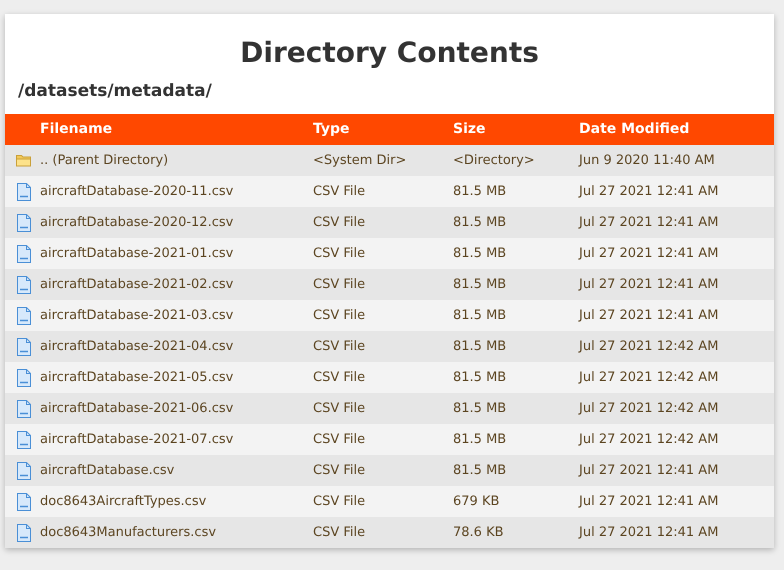 The height and width of the screenshot is (570, 784). I want to click on file-size: 679 KB, so click(476, 501).